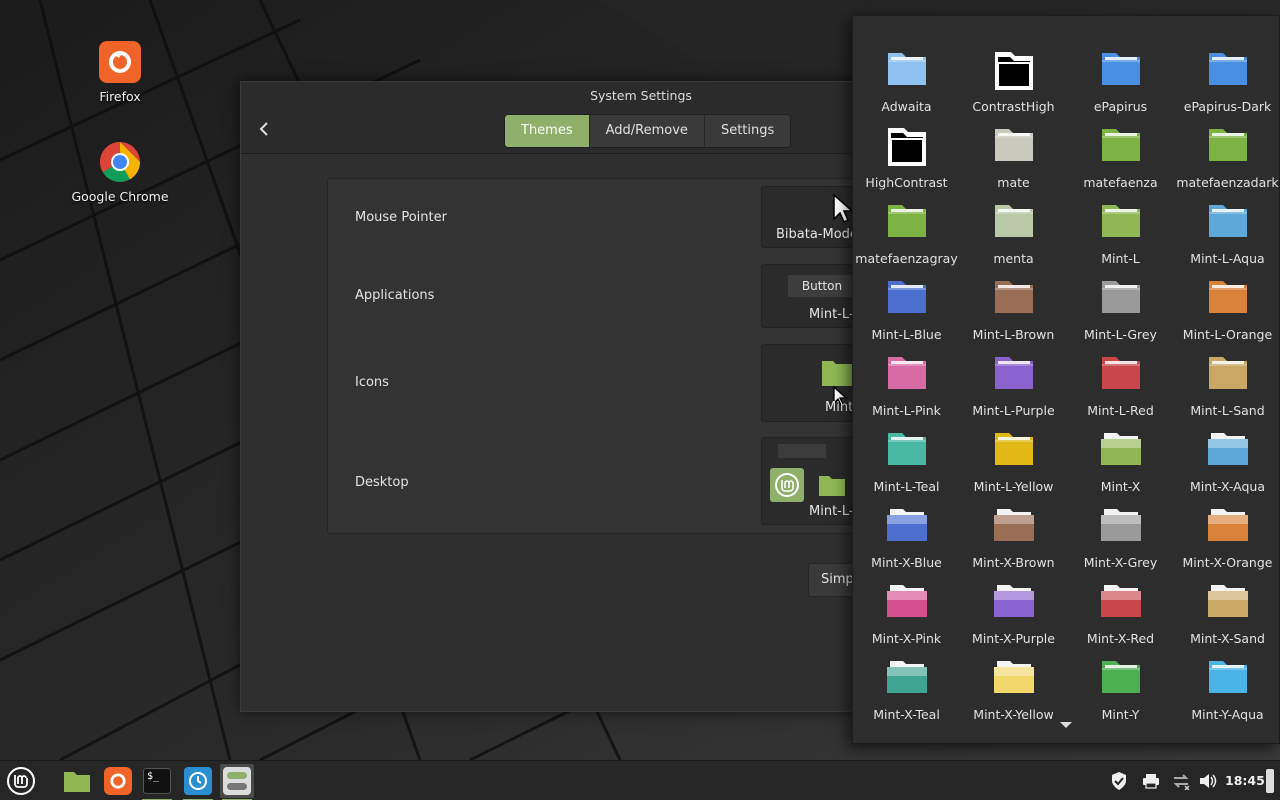  I want to click on taskbar-terminal: $_, so click(157, 782).